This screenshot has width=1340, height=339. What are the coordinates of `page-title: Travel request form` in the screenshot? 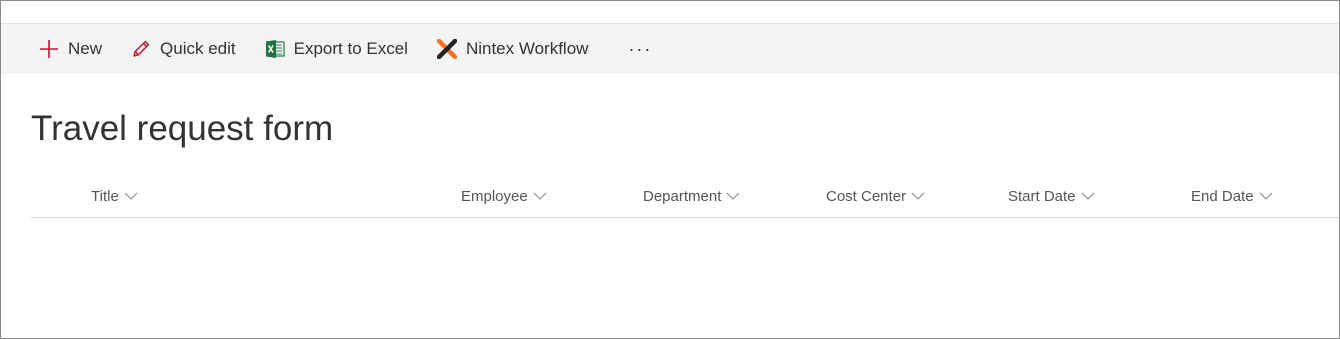 It's located at (182, 128).